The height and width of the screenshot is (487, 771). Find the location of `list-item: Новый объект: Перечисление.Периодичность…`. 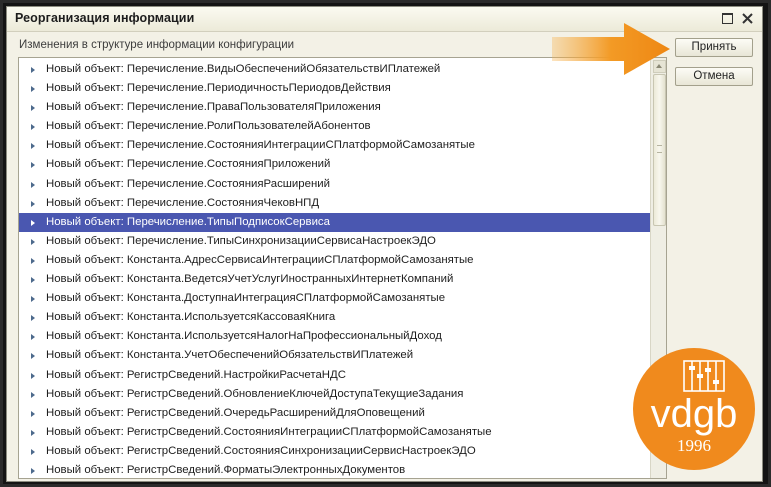

list-item: Новый объект: Перечисление.Периодичность… is located at coordinates (335, 88).